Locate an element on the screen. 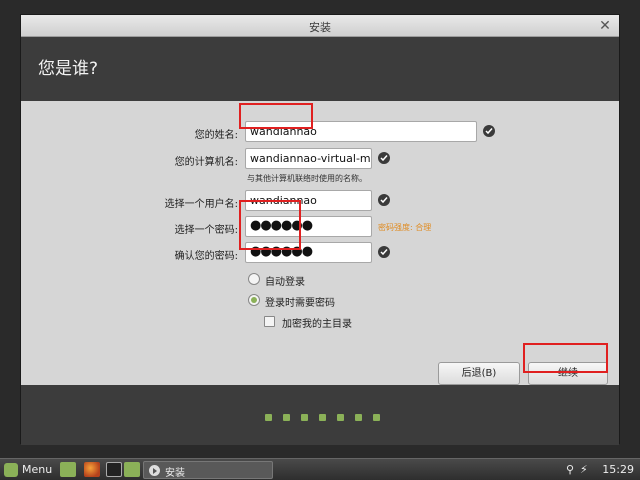 This screenshot has width=640, height=480. menu-button: Menu is located at coordinates (27, 470).